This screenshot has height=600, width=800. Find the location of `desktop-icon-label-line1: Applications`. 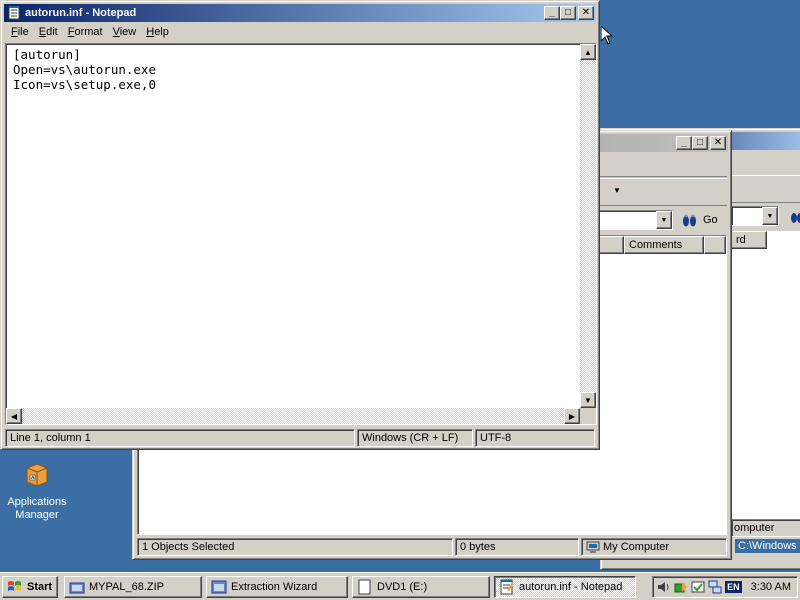

desktop-icon-label-line1: Applications is located at coordinates (37, 502).